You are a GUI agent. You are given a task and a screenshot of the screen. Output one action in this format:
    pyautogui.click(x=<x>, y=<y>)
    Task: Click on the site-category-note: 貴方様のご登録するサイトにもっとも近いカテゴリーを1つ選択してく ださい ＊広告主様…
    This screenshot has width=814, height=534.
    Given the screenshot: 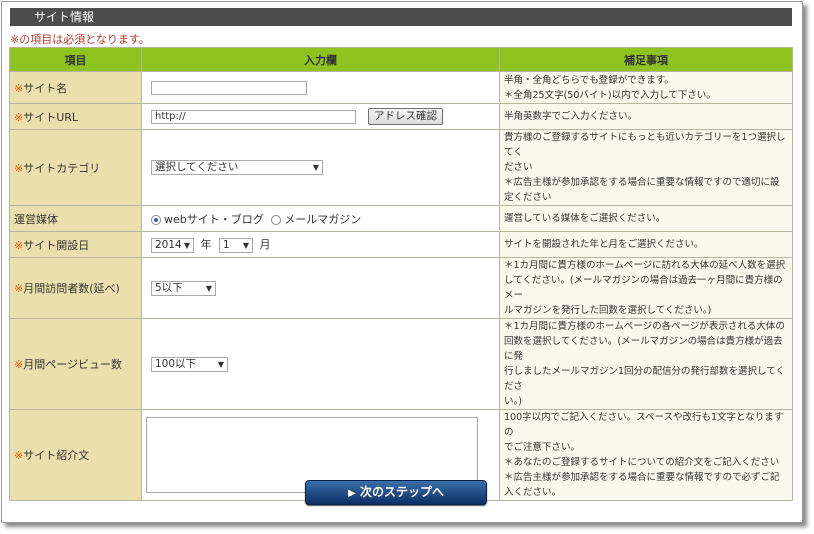 What is the action you would take?
    pyautogui.click(x=646, y=167)
    